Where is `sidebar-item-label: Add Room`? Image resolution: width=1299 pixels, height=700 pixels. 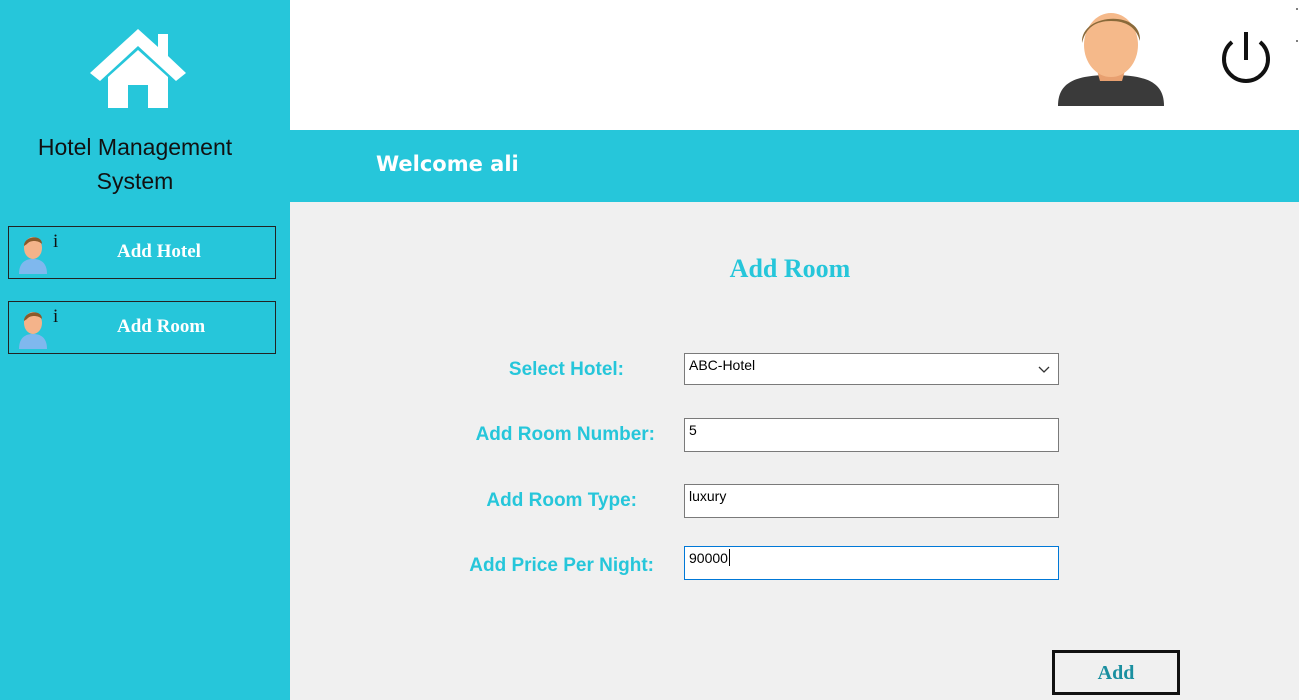
sidebar-item-label: Add Room is located at coordinates (161, 326).